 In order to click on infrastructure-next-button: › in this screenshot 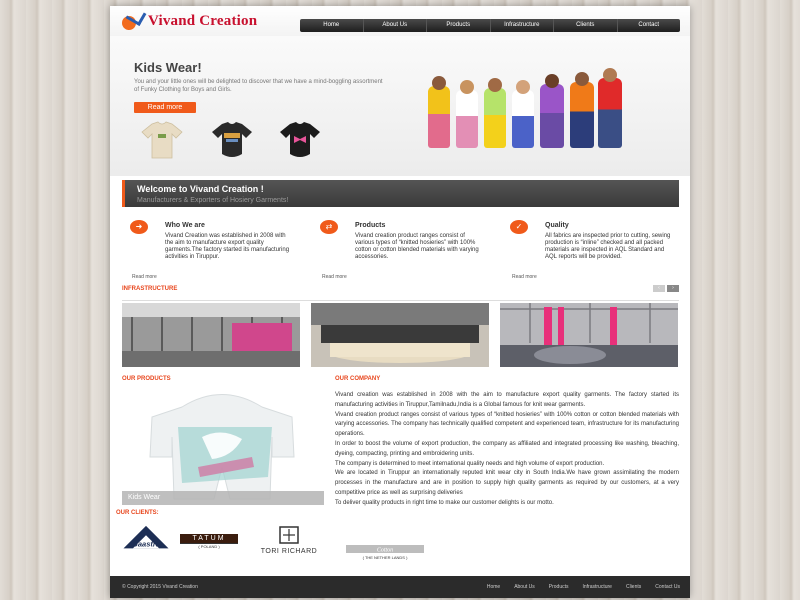, I will do `click(673, 288)`.